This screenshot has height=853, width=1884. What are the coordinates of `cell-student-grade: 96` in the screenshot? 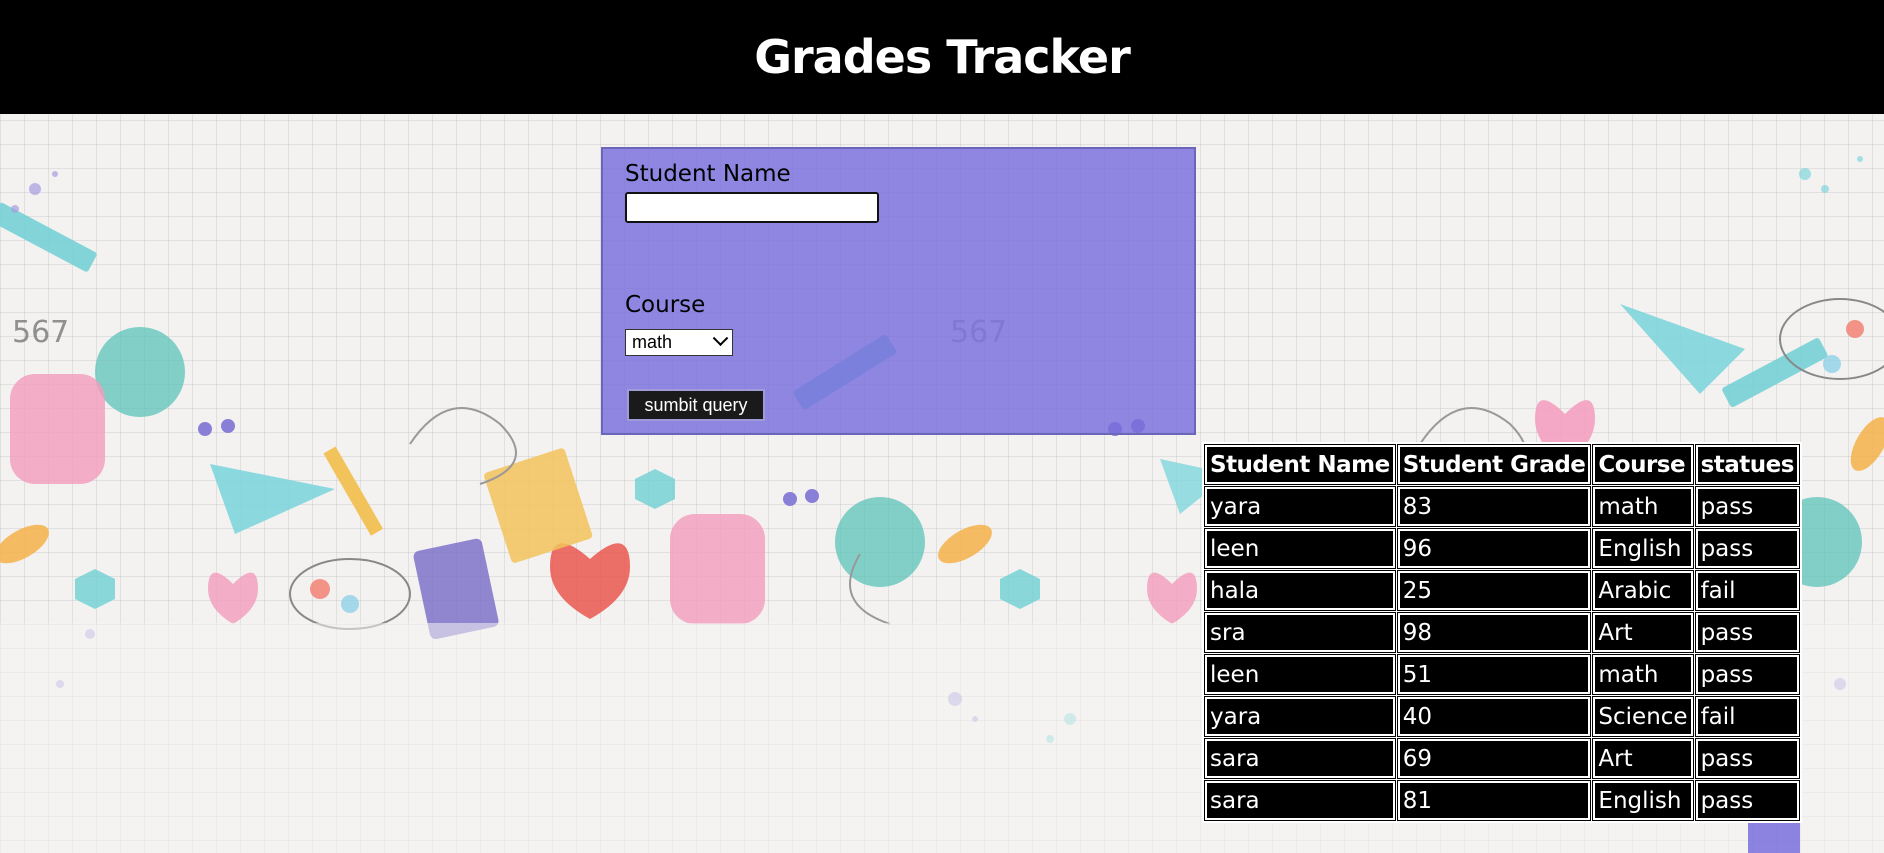 It's located at (1494, 548).